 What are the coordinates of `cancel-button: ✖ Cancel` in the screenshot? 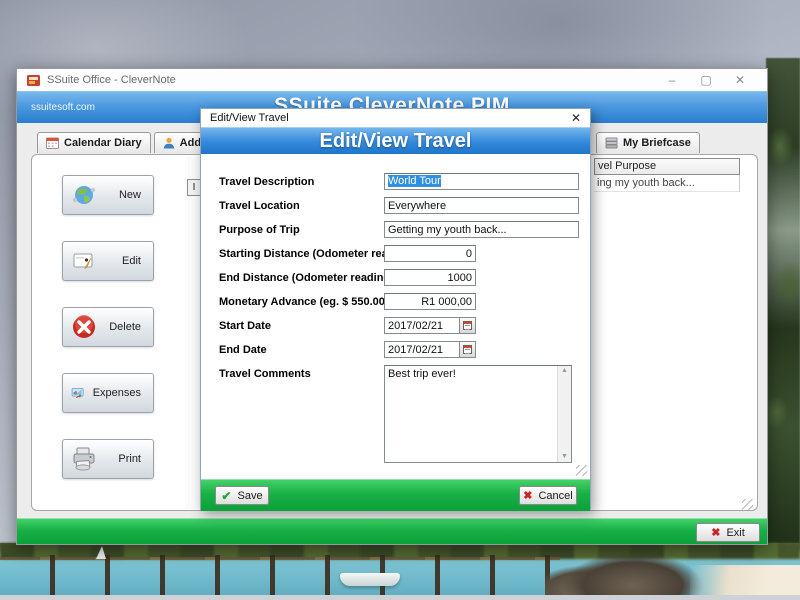 It's located at (548, 495).